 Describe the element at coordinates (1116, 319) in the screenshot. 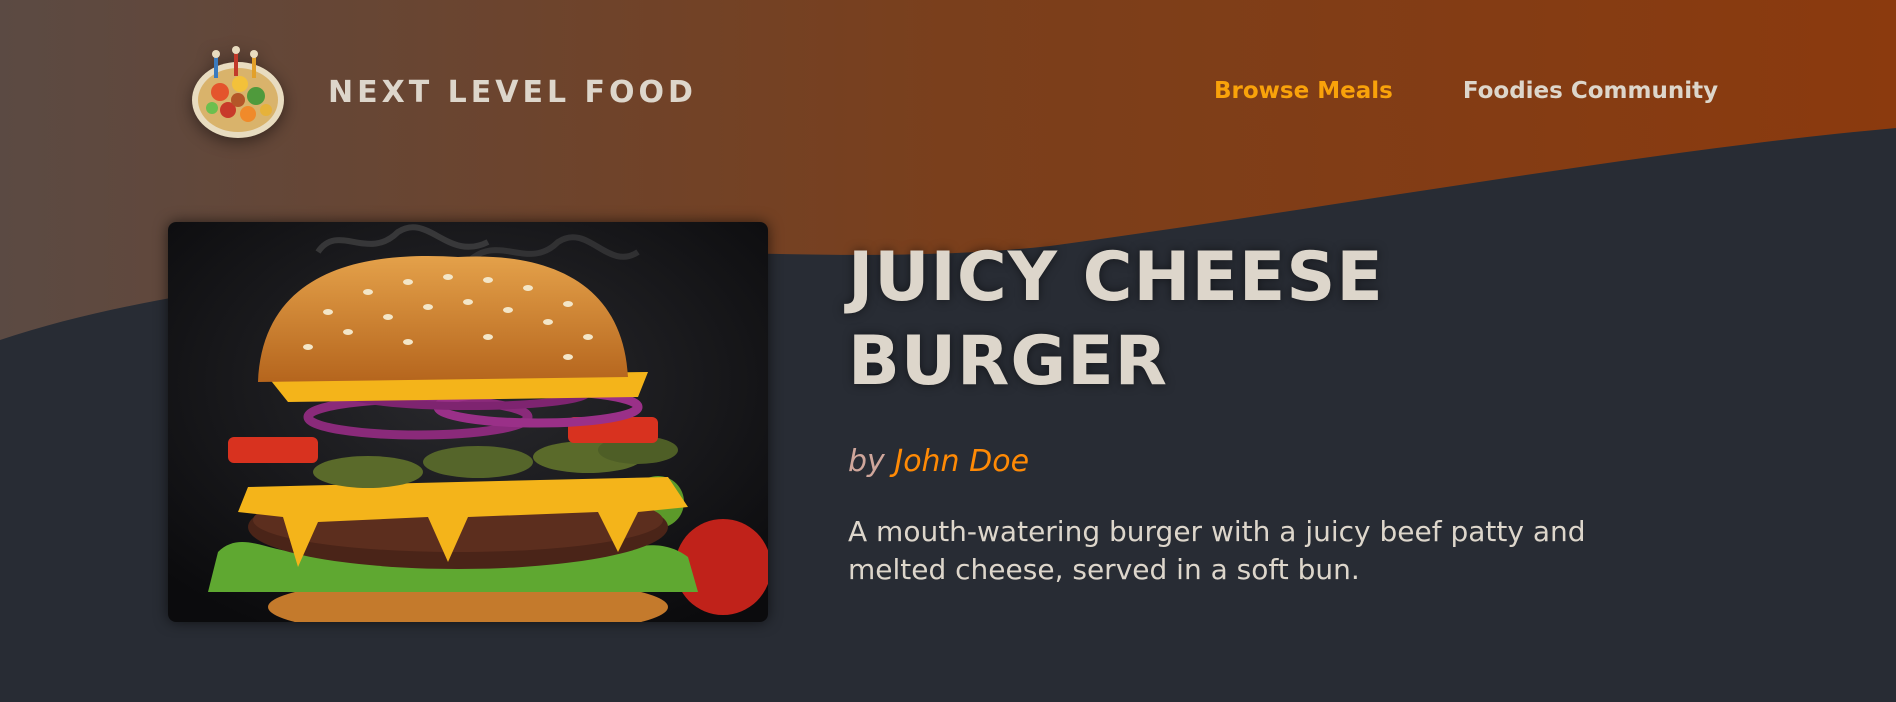

I see `meal-title: JUICY CHEESE BURGER` at that location.